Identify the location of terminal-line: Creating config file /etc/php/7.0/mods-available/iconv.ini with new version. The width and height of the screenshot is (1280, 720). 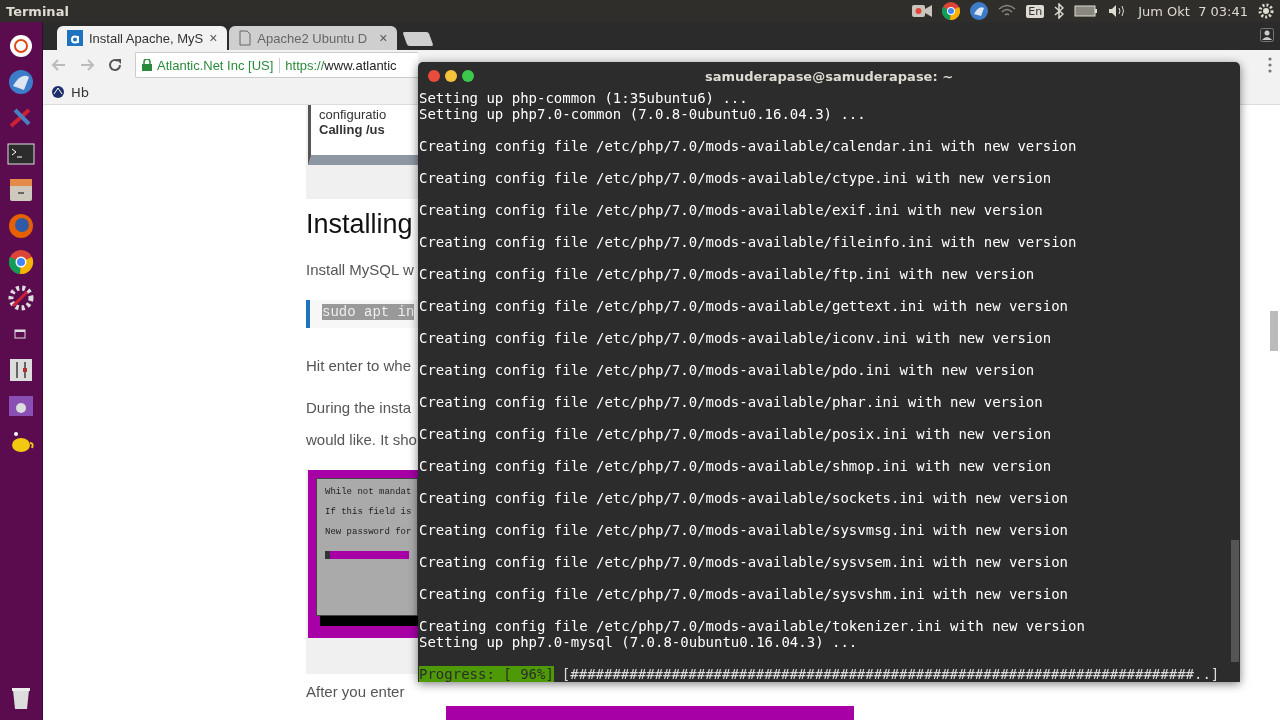
(736, 338).